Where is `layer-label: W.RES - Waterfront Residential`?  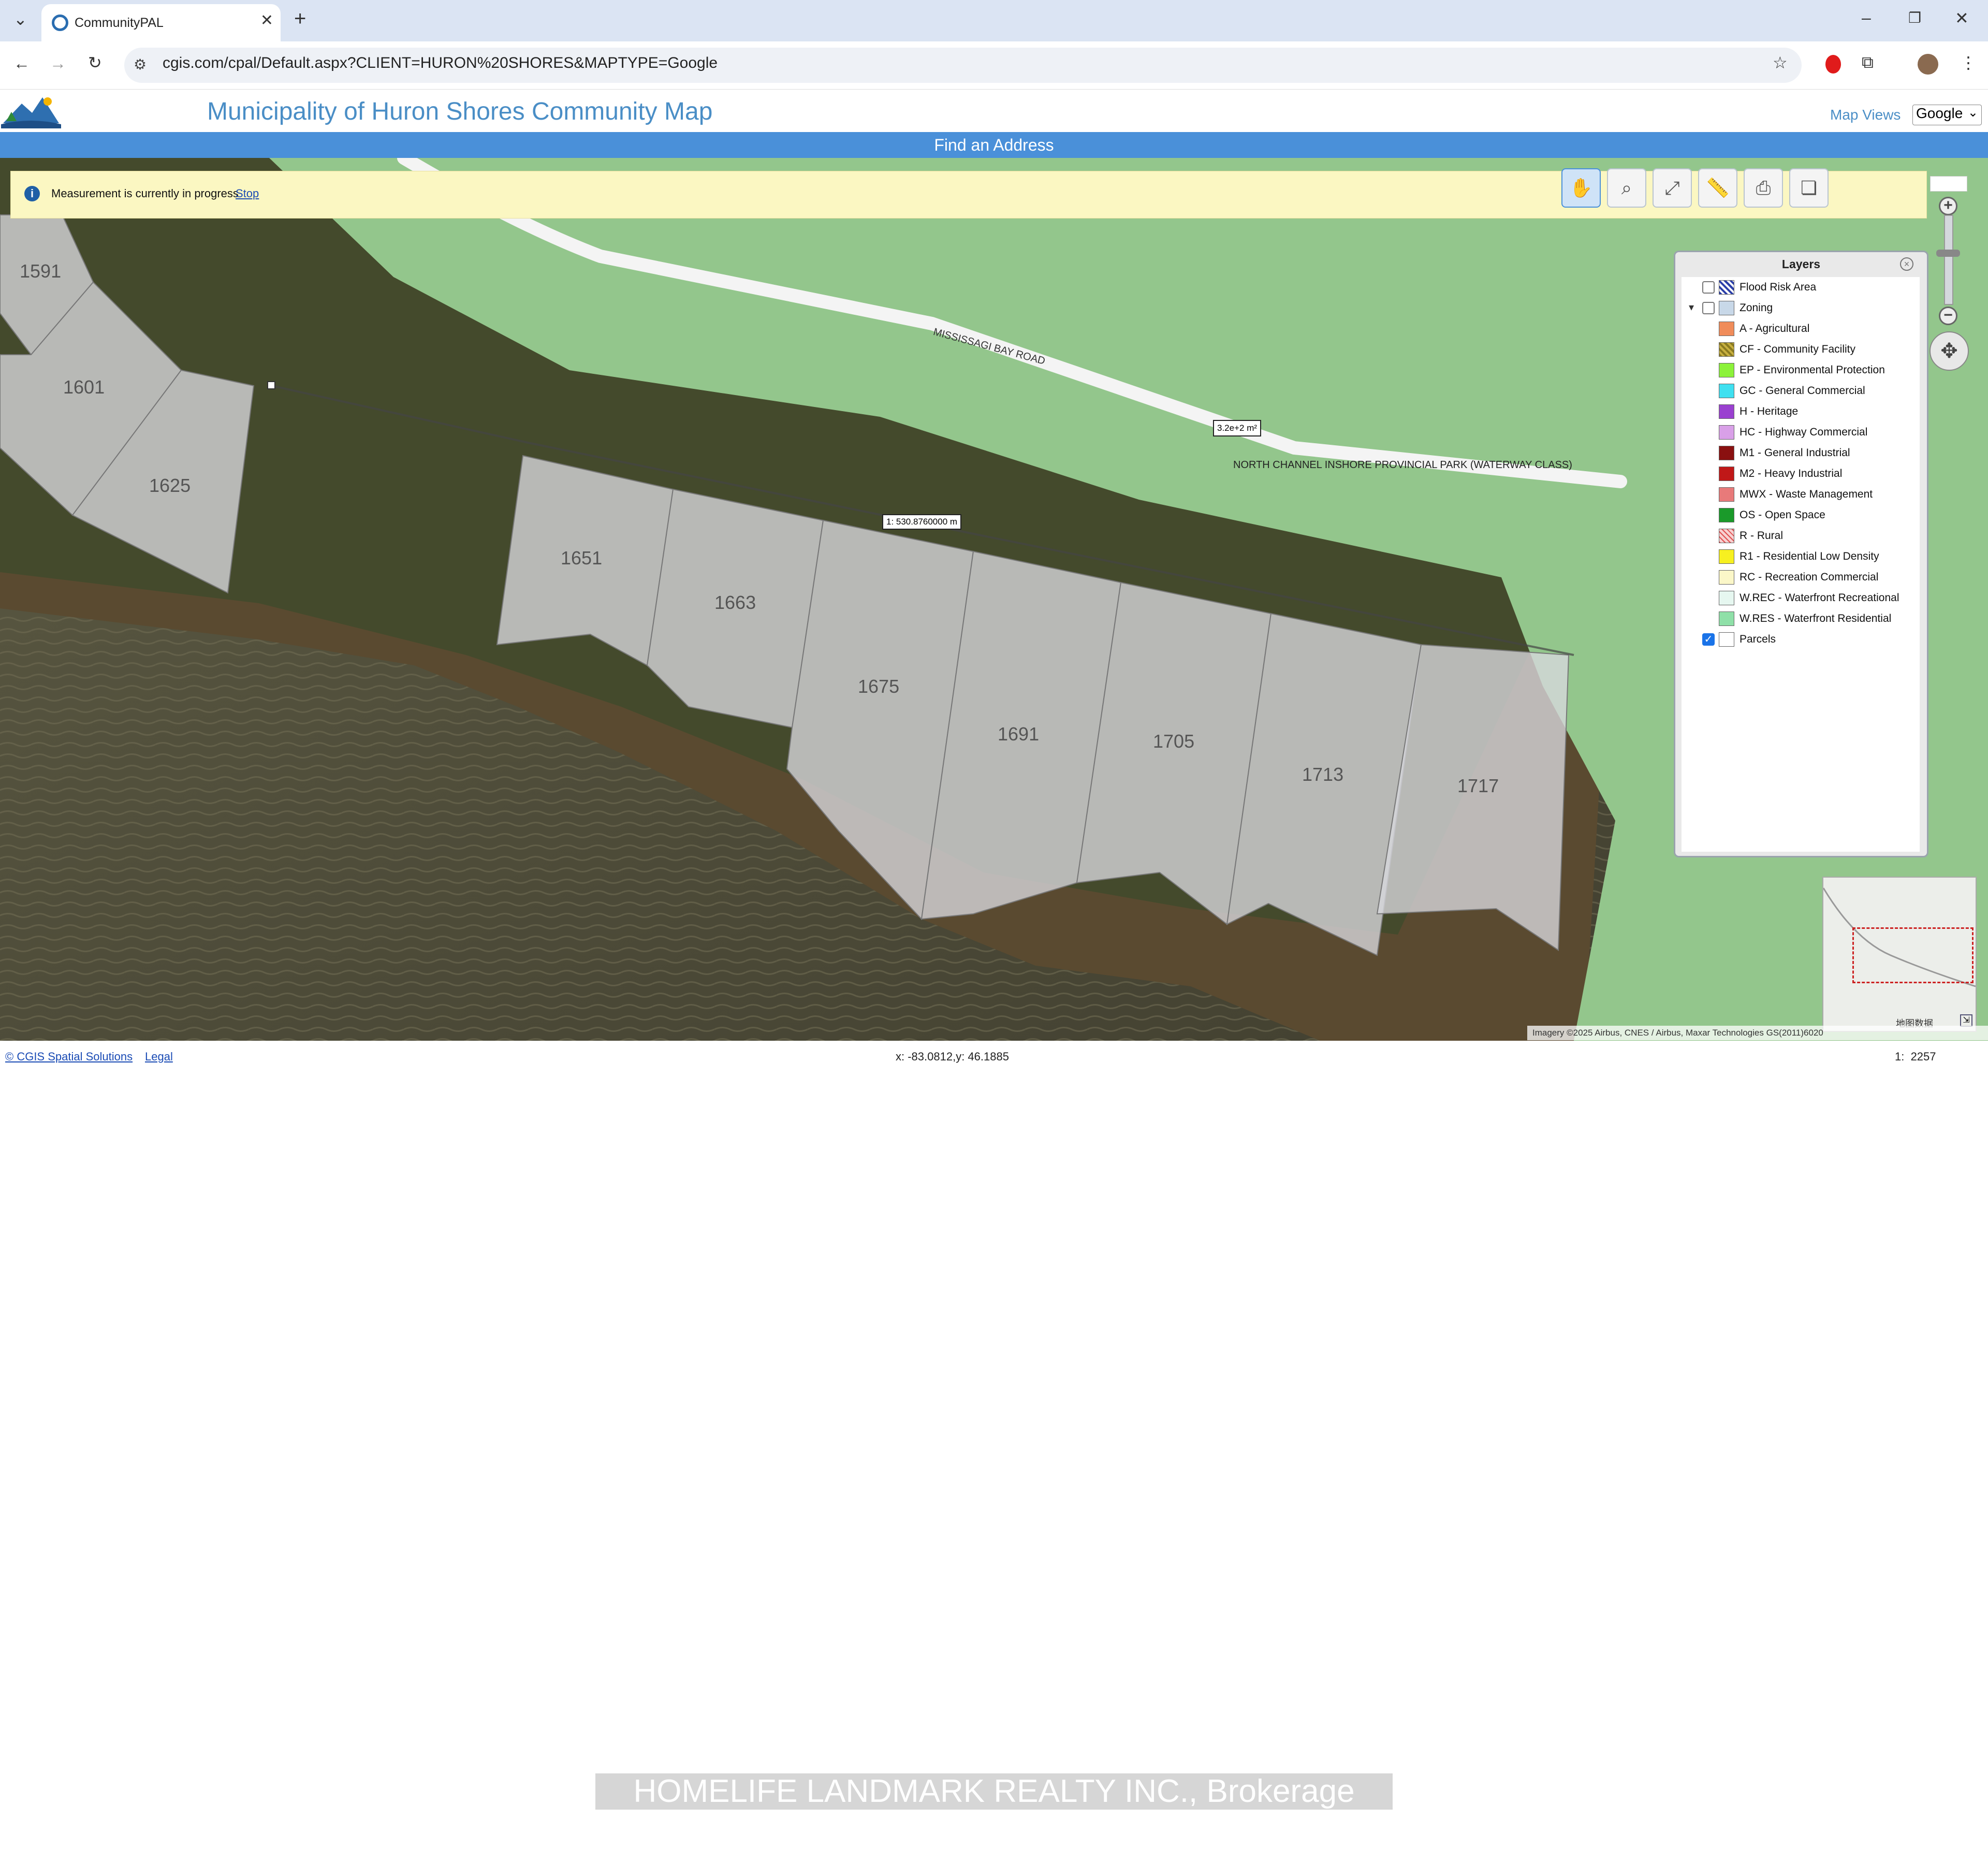
layer-label: W.RES - Waterfront Residential is located at coordinates (1816, 618).